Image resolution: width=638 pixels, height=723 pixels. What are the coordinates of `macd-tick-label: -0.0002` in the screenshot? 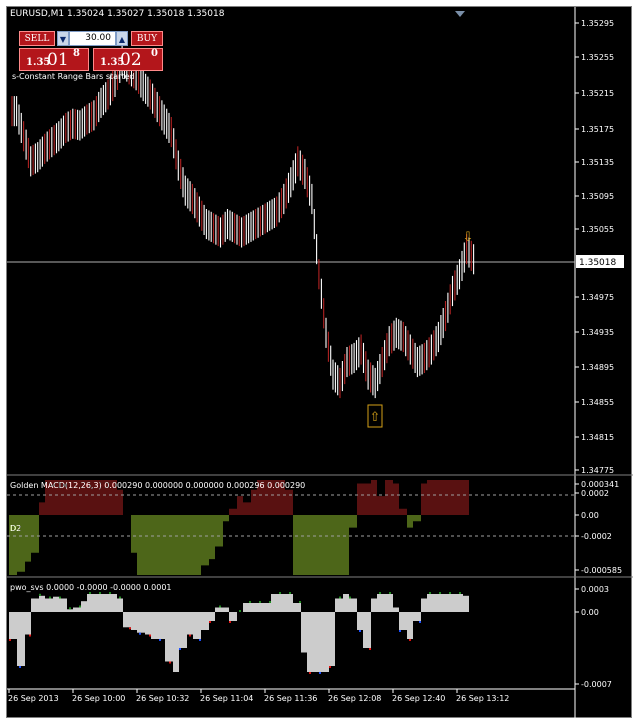 It's located at (596, 536).